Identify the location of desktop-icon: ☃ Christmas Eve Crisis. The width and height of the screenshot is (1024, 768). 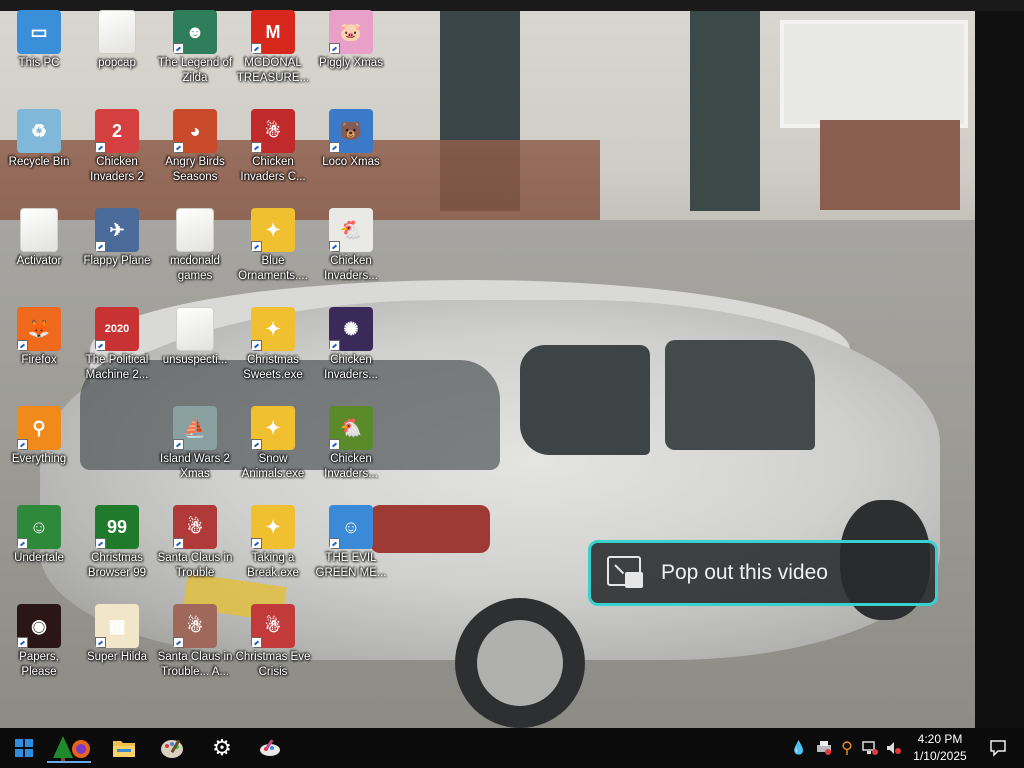
(273, 646).